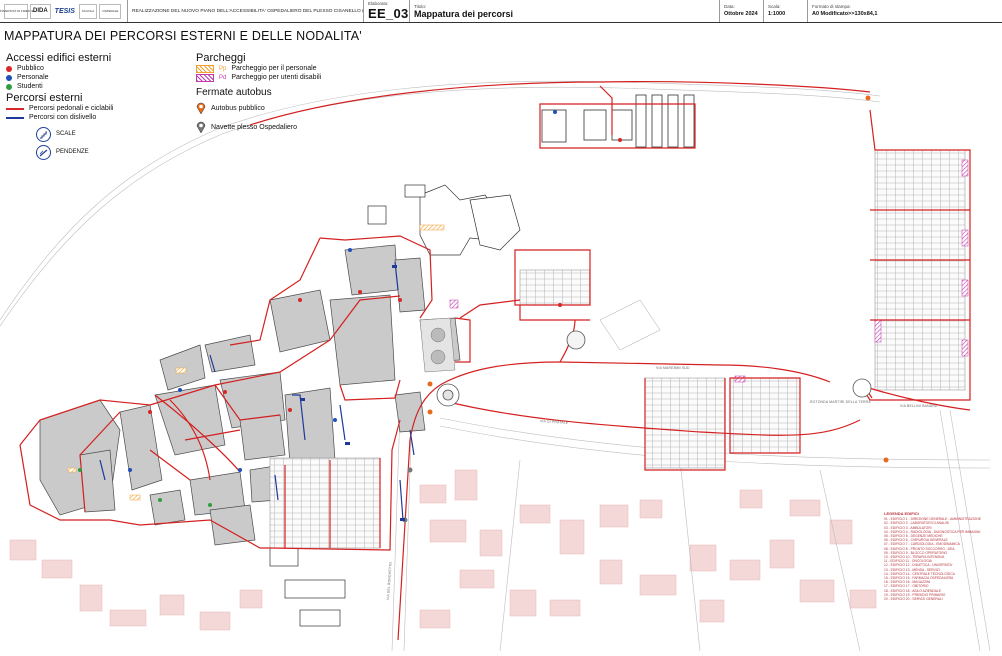  What do you see at coordinates (741, 13) in the screenshot?
I see `date-value: Ottobre 2024` at bounding box center [741, 13].